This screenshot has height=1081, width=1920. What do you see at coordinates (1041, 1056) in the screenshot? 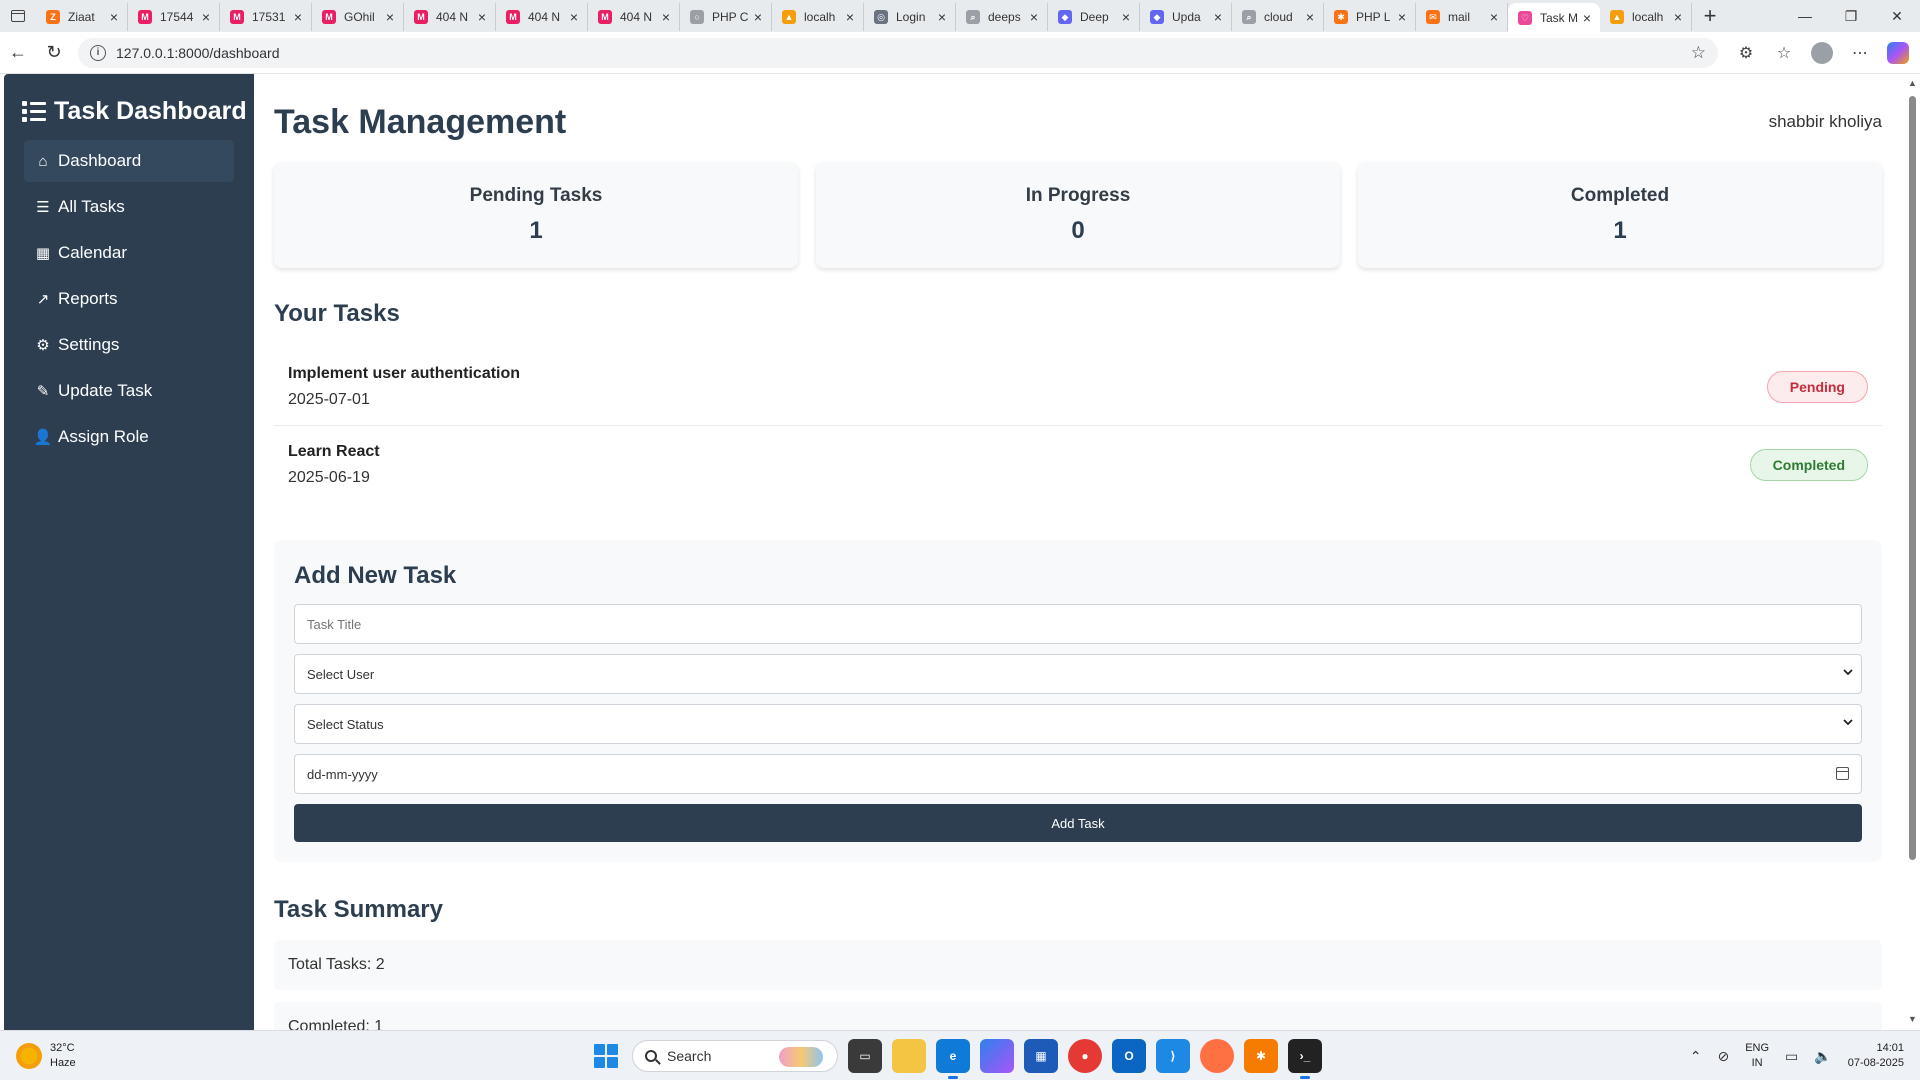
I see `store-icon: ▦` at bounding box center [1041, 1056].